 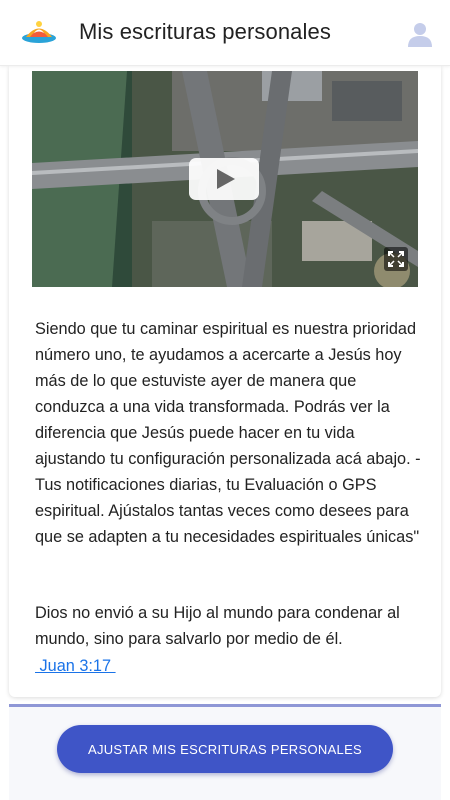 I want to click on user-avatar-icon, so click(x=420, y=34).